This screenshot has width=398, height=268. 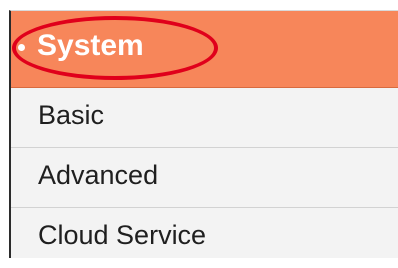 What do you see at coordinates (98, 175) in the screenshot?
I see `sidebar-item-label: Advanced` at bounding box center [98, 175].